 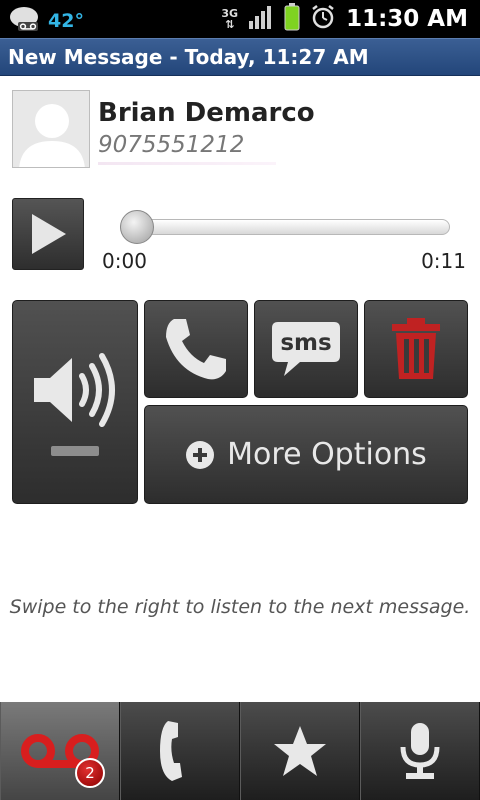 I want to click on trash-icon, so click(x=416, y=348).